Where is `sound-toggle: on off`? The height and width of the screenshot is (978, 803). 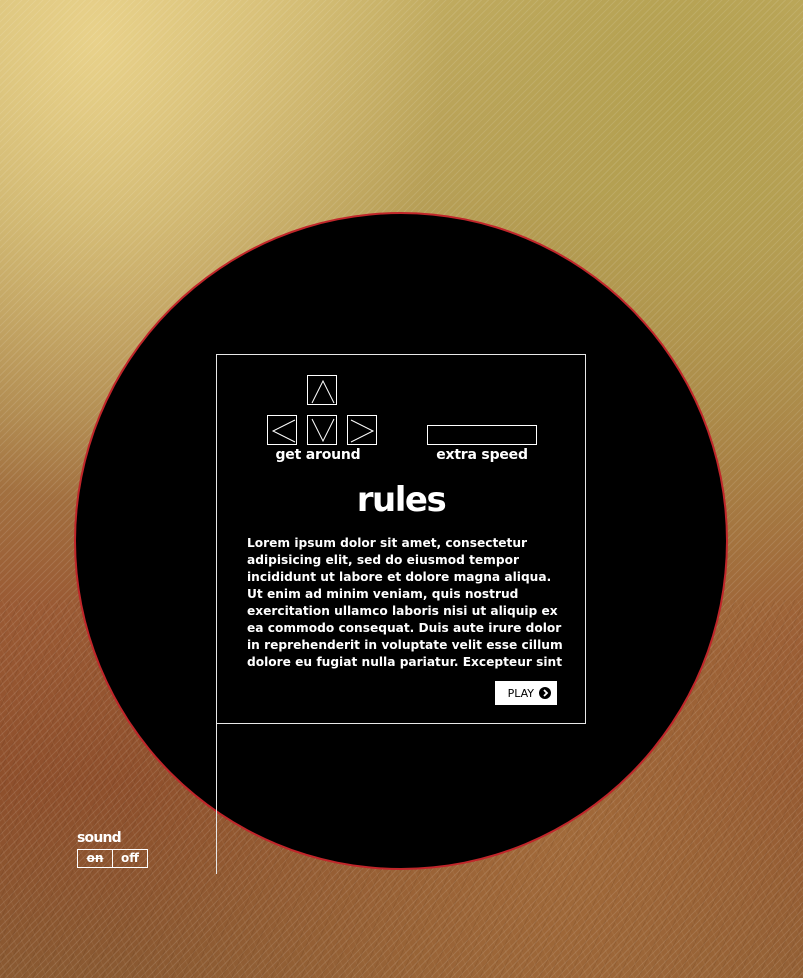 sound-toggle: on off is located at coordinates (112, 858).